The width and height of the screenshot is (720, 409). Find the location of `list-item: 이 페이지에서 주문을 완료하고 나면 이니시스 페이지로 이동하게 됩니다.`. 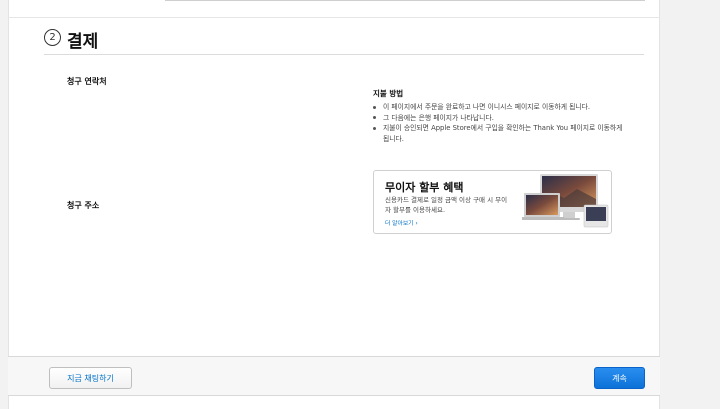

list-item: 이 페이지에서 주문을 완료하고 나면 이니시스 페이지로 이동하게 됩니다. is located at coordinates (500, 107).